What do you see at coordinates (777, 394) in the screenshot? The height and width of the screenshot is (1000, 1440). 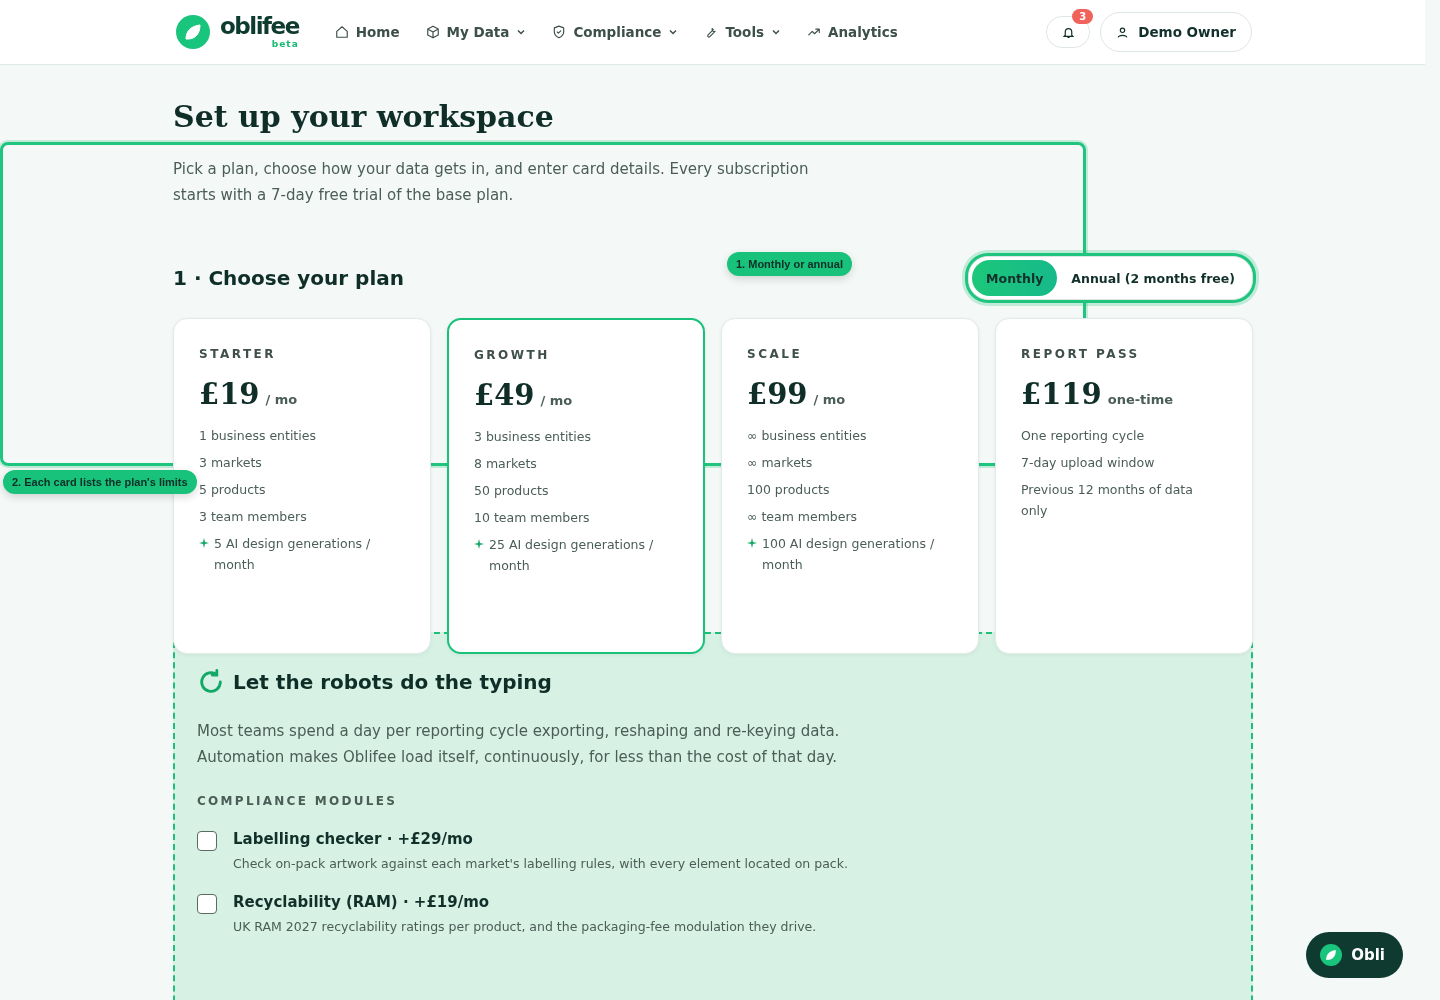 I see `plan-price: £99` at bounding box center [777, 394].